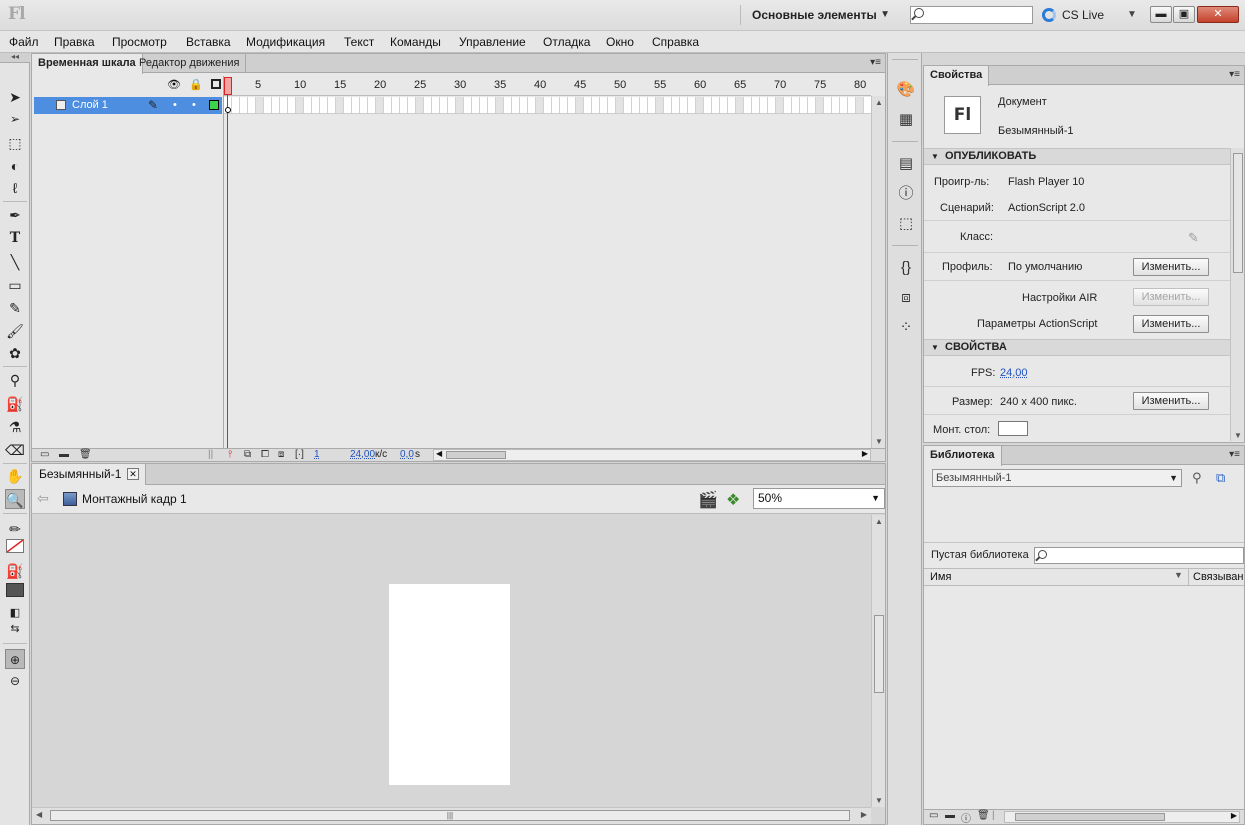 This screenshot has width=1245, height=825. What do you see at coordinates (85, 454) in the screenshot?
I see `delete-layer-icon: 🗑` at bounding box center [85, 454].